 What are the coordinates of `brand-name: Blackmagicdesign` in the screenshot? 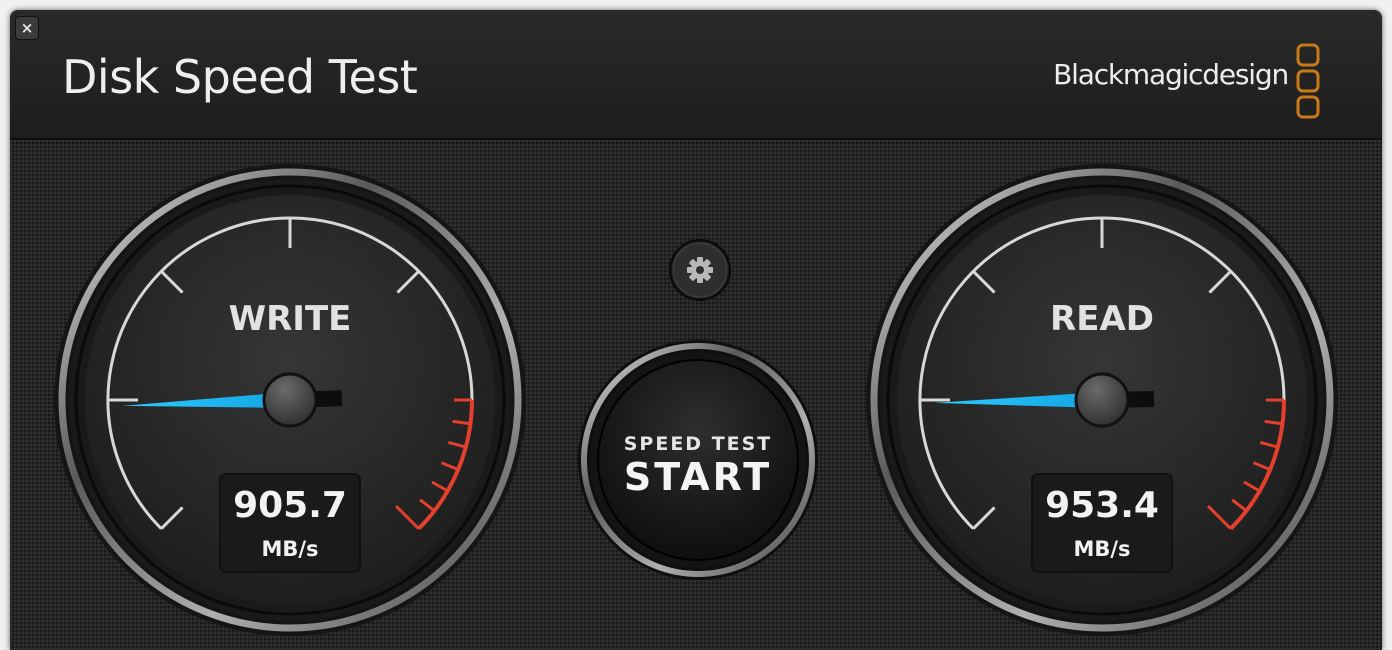 It's located at (1171, 74).